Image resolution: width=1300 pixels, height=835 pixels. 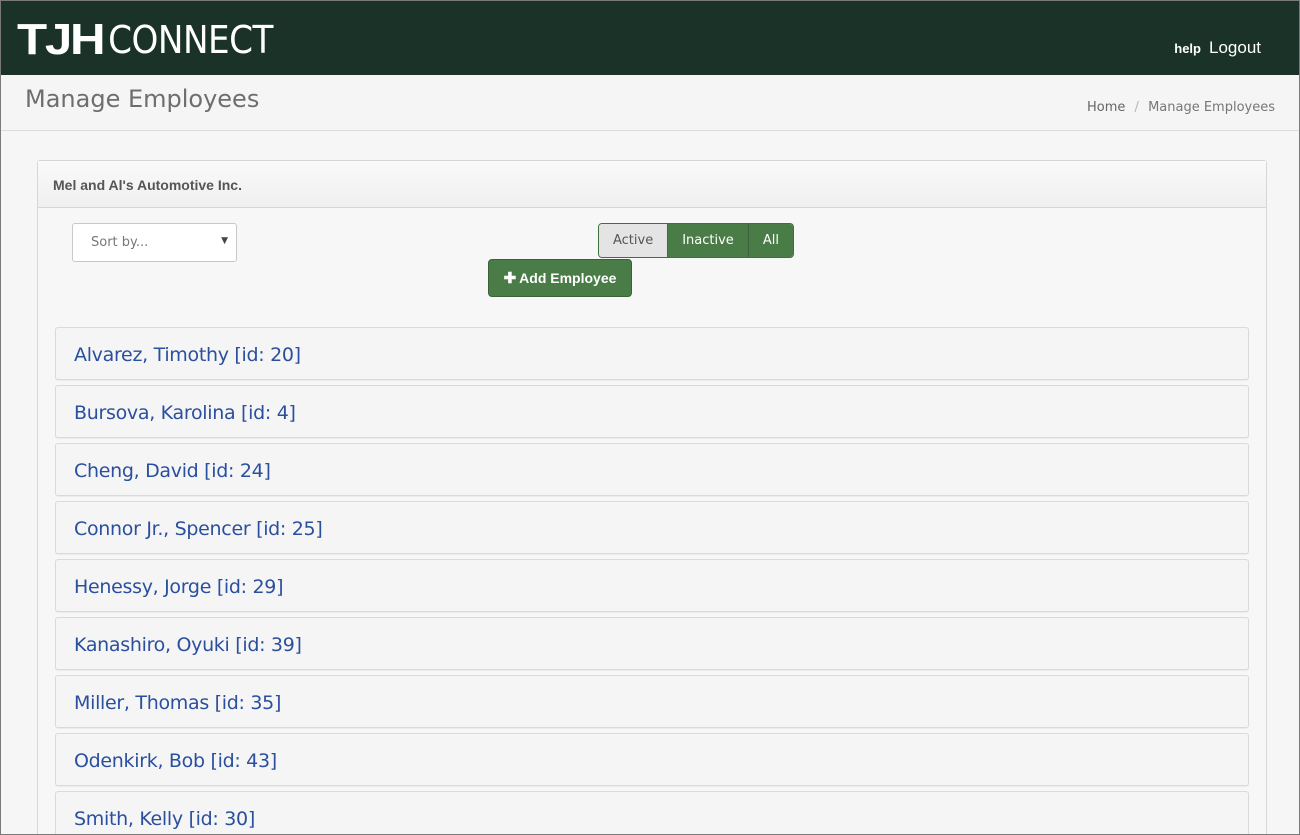 What do you see at coordinates (650, 103) in the screenshot?
I see `page-header: Manage Employees Home / Manage Employees` at bounding box center [650, 103].